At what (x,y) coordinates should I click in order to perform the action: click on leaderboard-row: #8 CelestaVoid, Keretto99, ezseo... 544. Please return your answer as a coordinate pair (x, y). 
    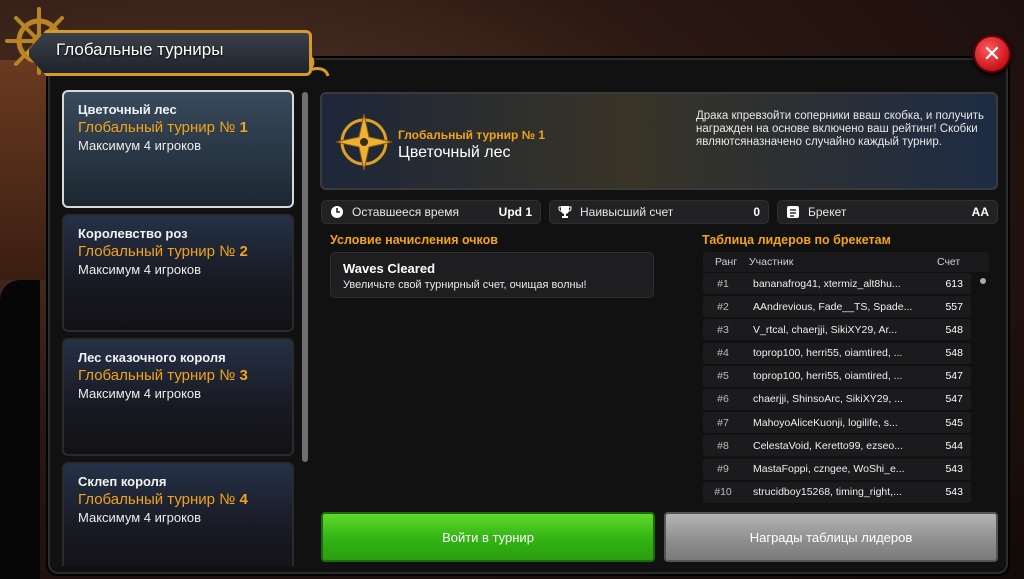
    Looking at the image, I should click on (837, 446).